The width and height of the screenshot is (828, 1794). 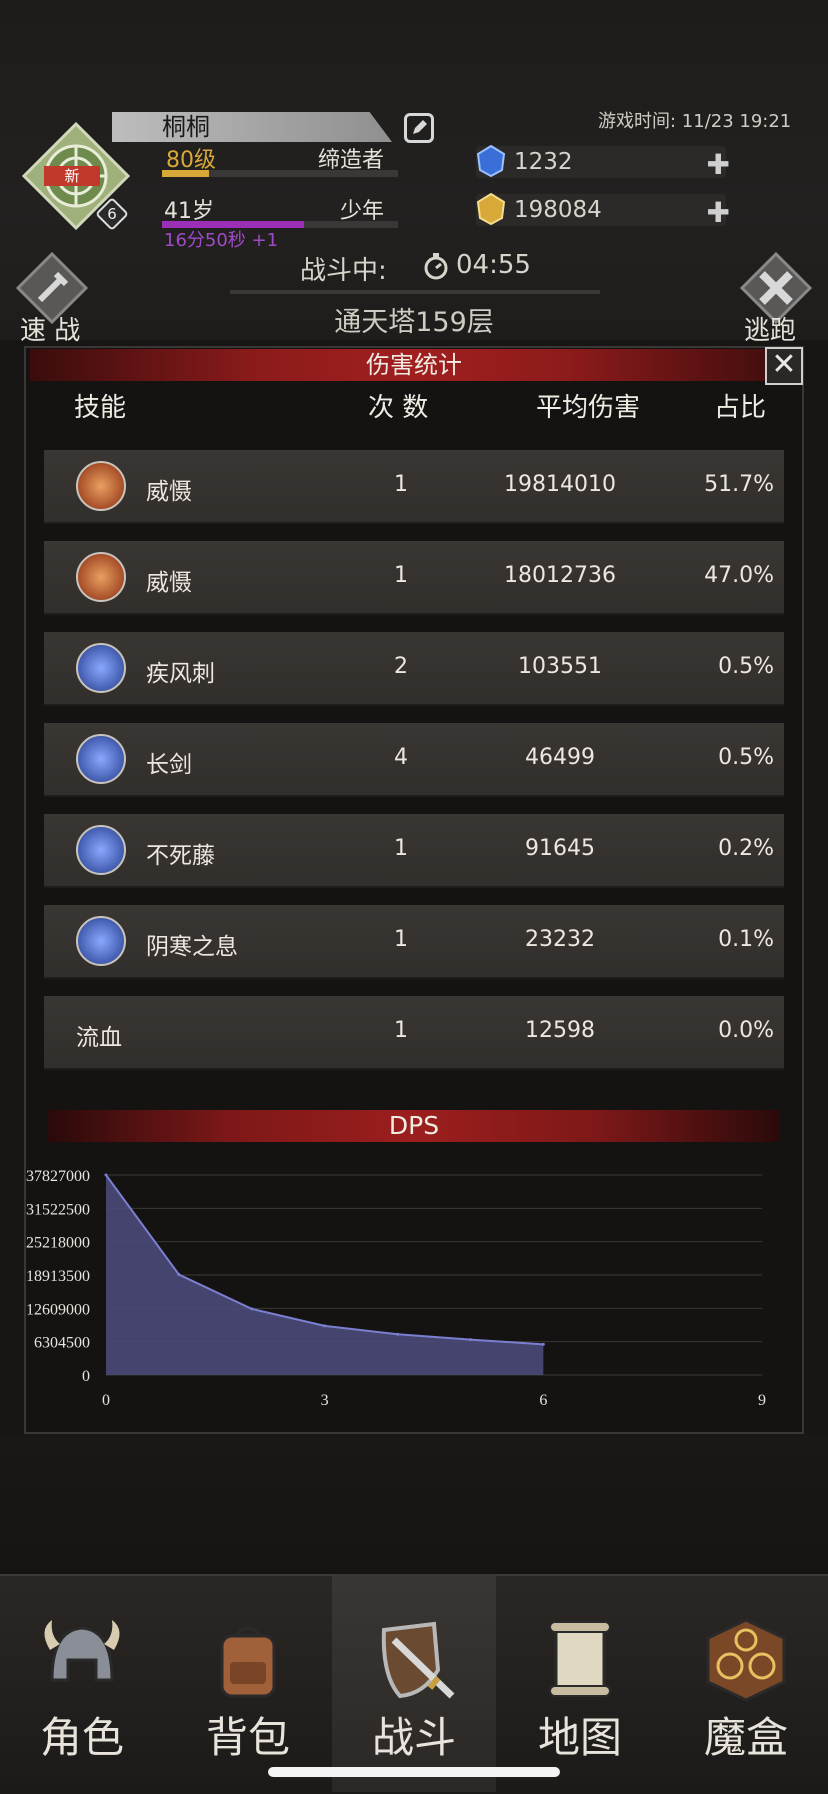 I want to click on skill-name: 阴寒之息, so click(x=192, y=947).